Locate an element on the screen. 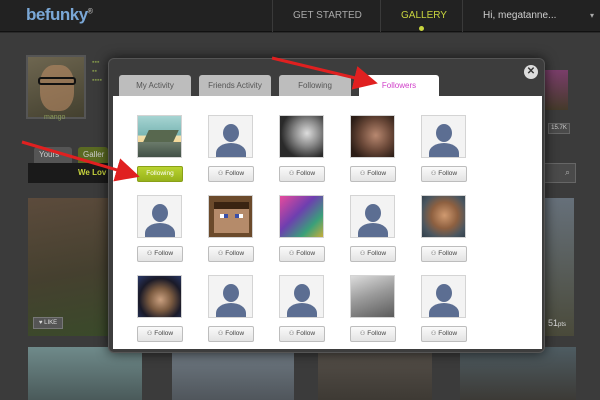 The image size is (600, 400). nav-get-started: GET STARTED is located at coordinates (324, 16).